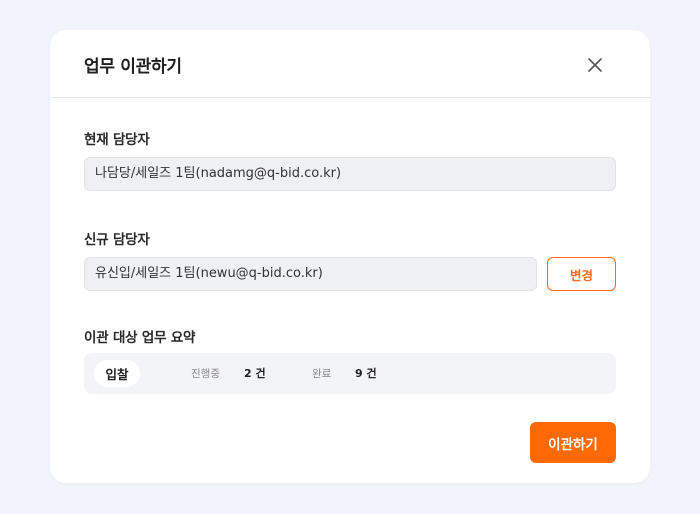 This screenshot has width=700, height=514. What do you see at coordinates (322, 374) in the screenshot?
I see `done-label: 완료` at bounding box center [322, 374].